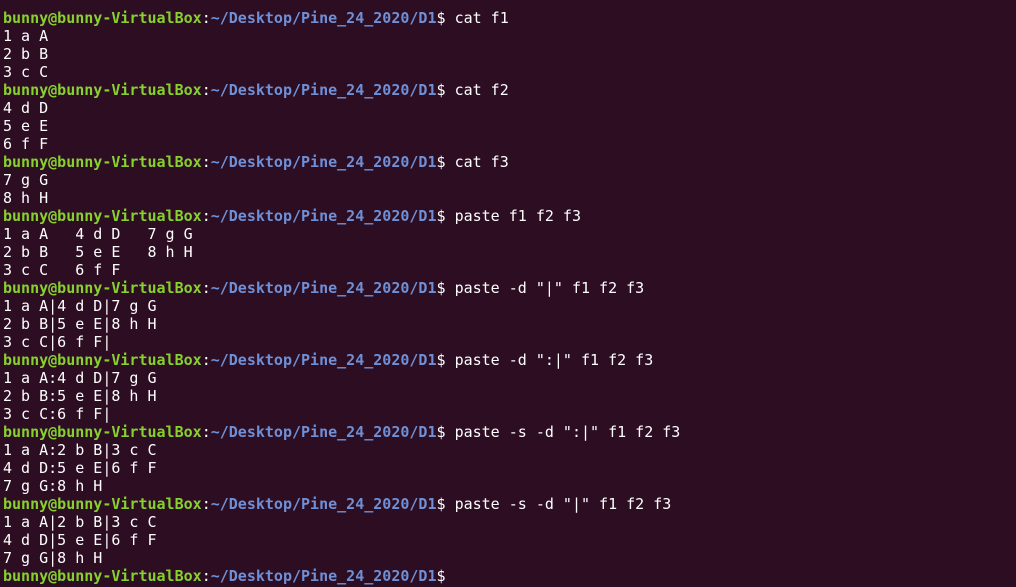 Image resolution: width=1016 pixels, height=587 pixels. Describe the element at coordinates (481, 162) in the screenshot. I see `command-text: cat f3` at that location.